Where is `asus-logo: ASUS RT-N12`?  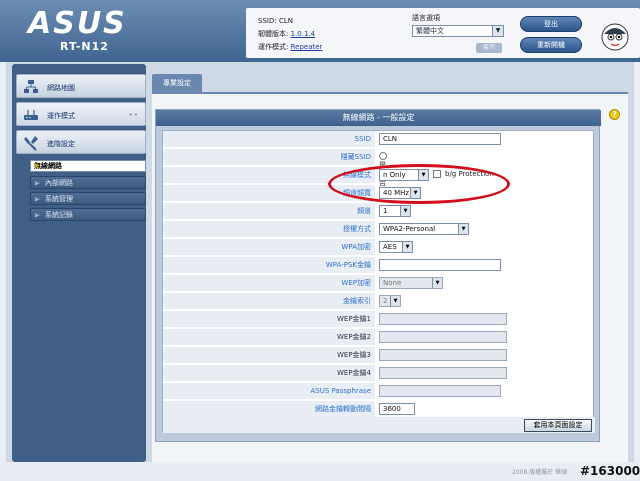 asus-logo: ASUS RT-N12 is located at coordinates (122, 31).